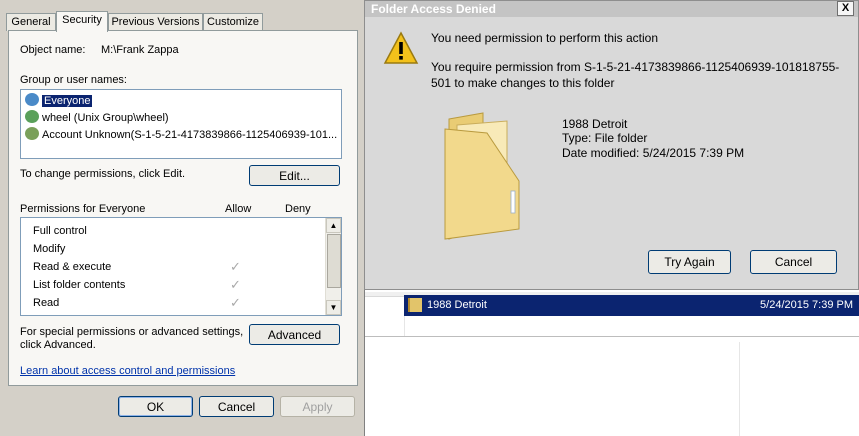  What do you see at coordinates (53, 50) in the screenshot?
I see `object-name-label: Object name:` at bounding box center [53, 50].